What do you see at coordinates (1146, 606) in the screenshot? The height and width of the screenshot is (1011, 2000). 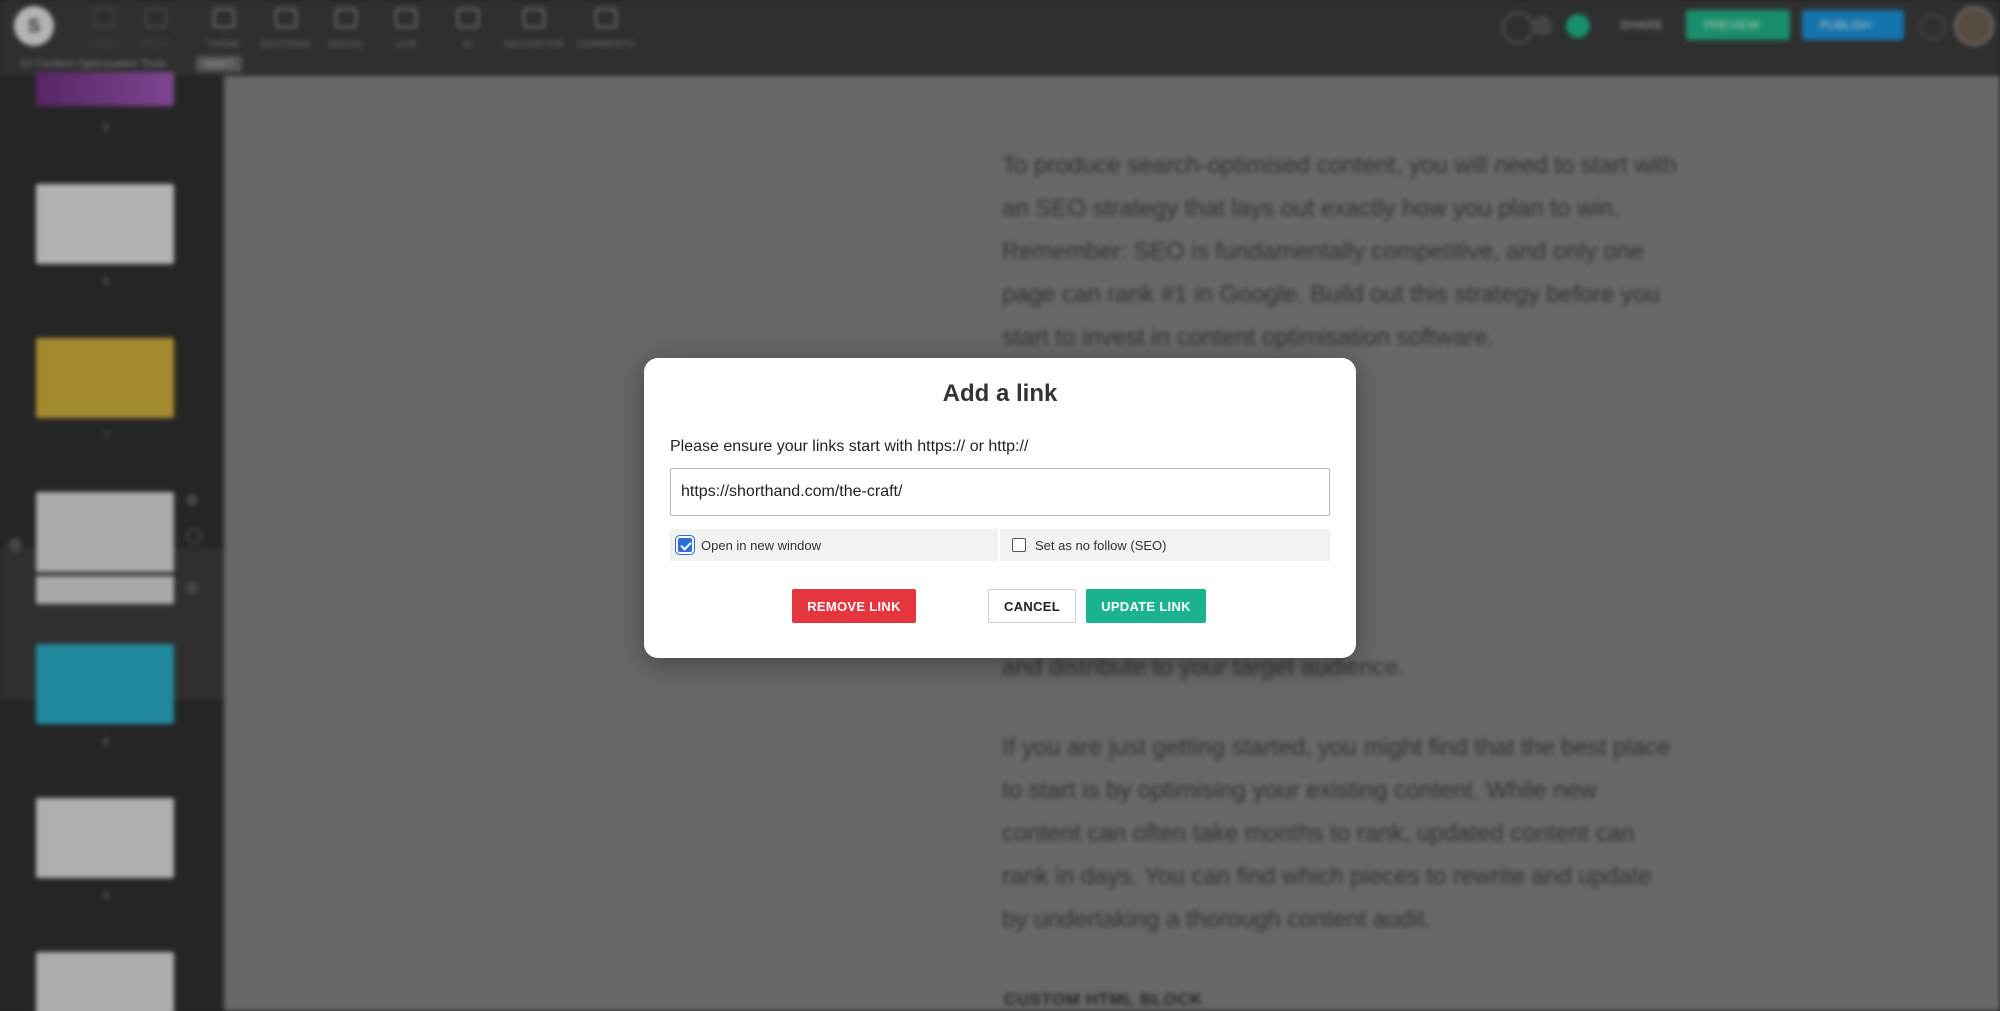 I see `update-link-button: UPDATE LINK` at bounding box center [1146, 606].